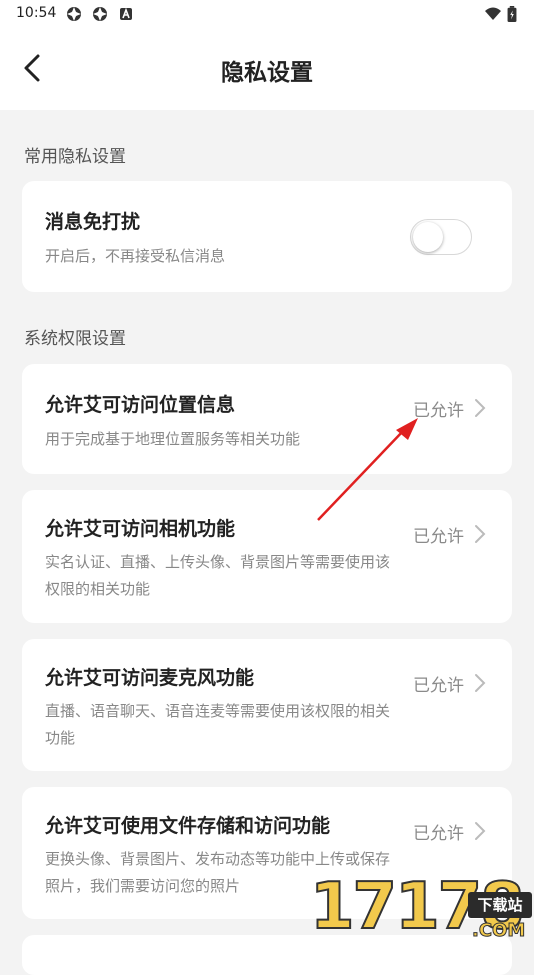 The height and width of the screenshot is (975, 534). What do you see at coordinates (493, 13) in the screenshot?
I see `wifi-icon` at bounding box center [493, 13].